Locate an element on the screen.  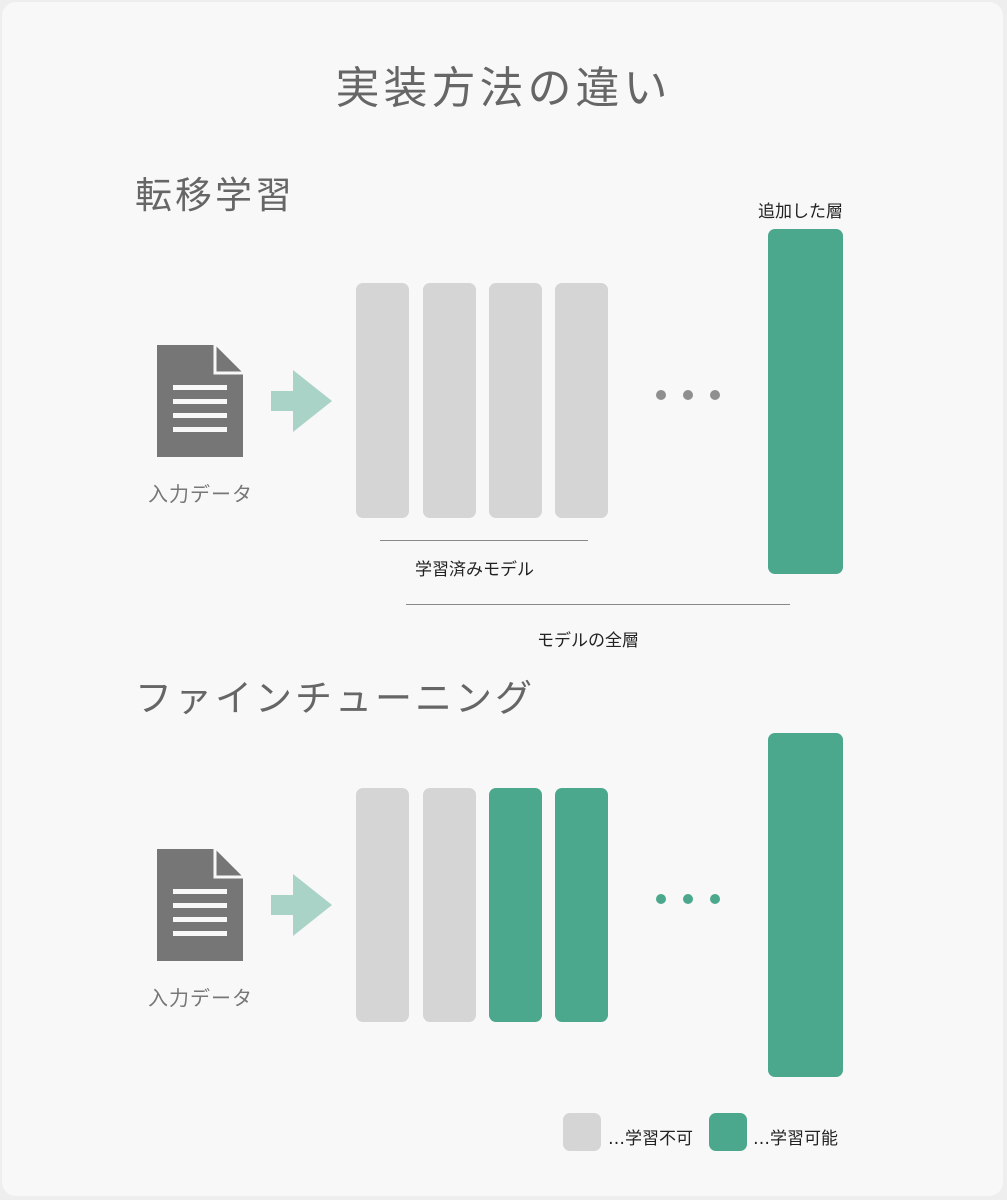
pretrained-bracket-line is located at coordinates (484, 540).